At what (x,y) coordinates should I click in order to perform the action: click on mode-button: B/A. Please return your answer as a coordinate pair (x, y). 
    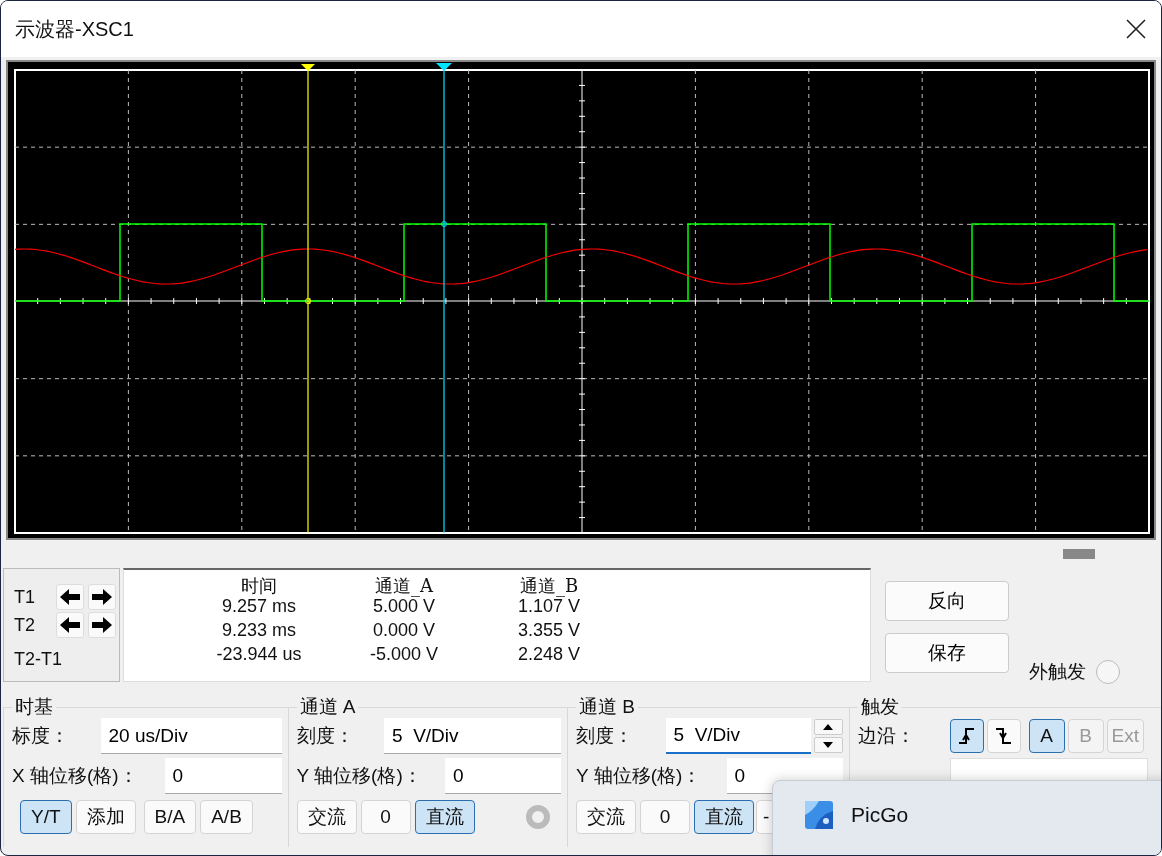
    Looking at the image, I should click on (170, 817).